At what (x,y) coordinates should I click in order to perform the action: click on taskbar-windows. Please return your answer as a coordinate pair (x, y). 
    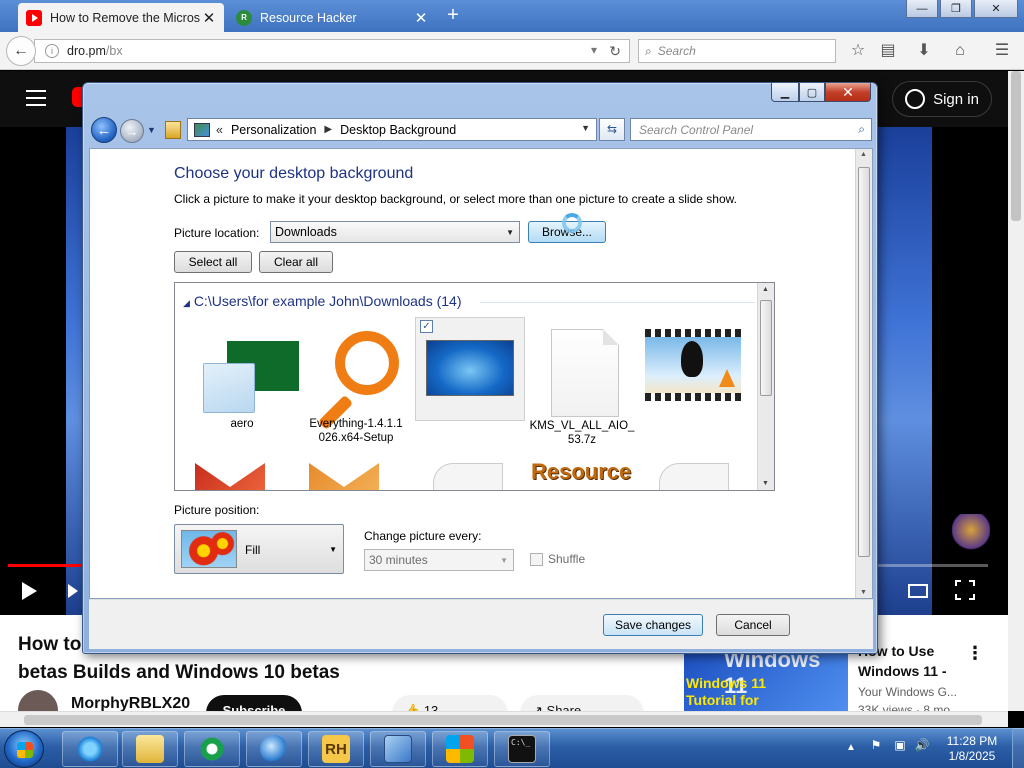
    Looking at the image, I should click on (460, 749).